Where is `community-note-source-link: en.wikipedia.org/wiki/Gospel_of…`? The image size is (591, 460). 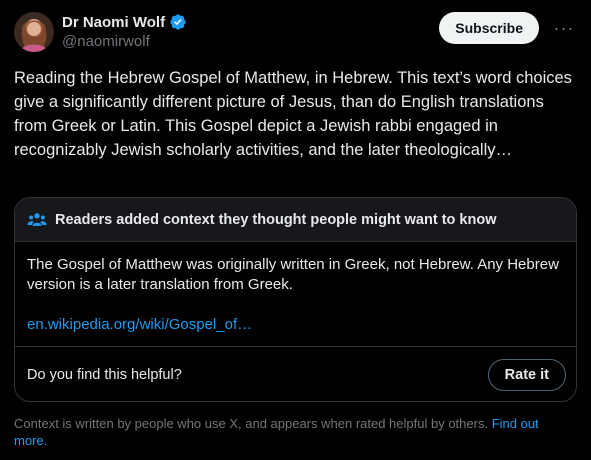
community-note-source-link: en.wikipedia.org/wiki/Gospel_of… is located at coordinates (139, 325).